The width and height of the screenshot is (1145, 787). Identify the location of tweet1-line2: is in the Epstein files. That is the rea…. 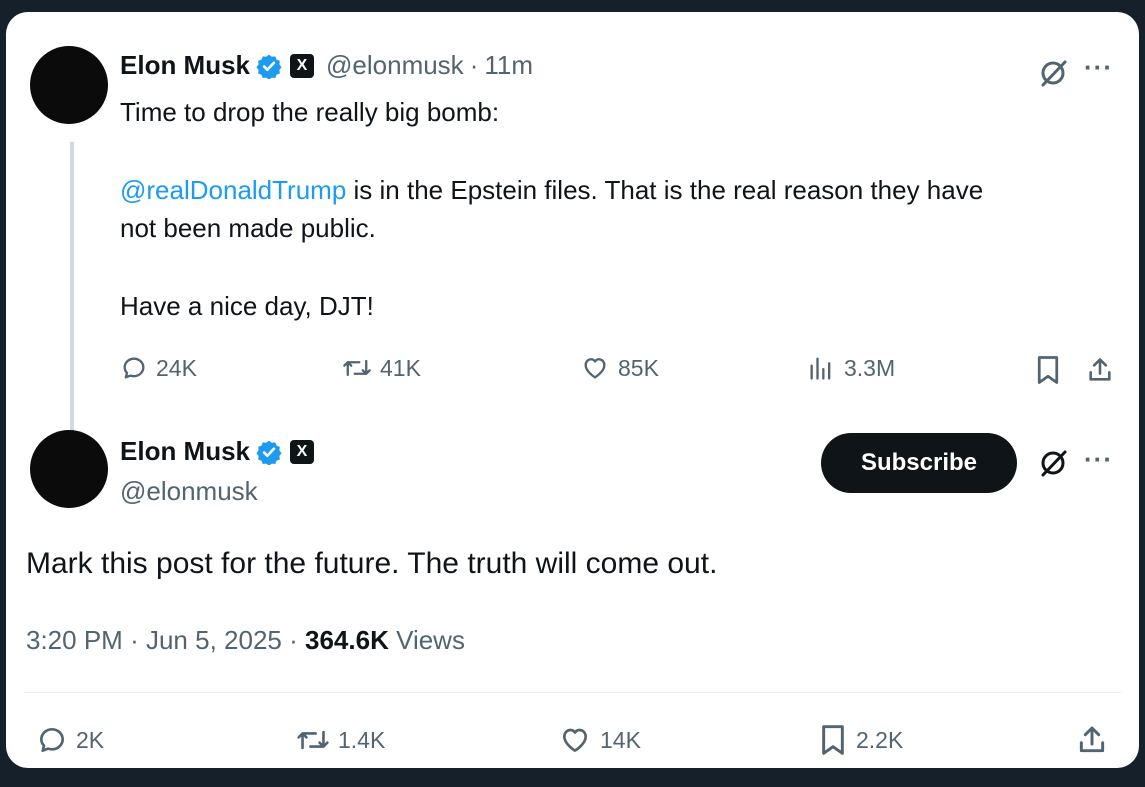
(665, 190).